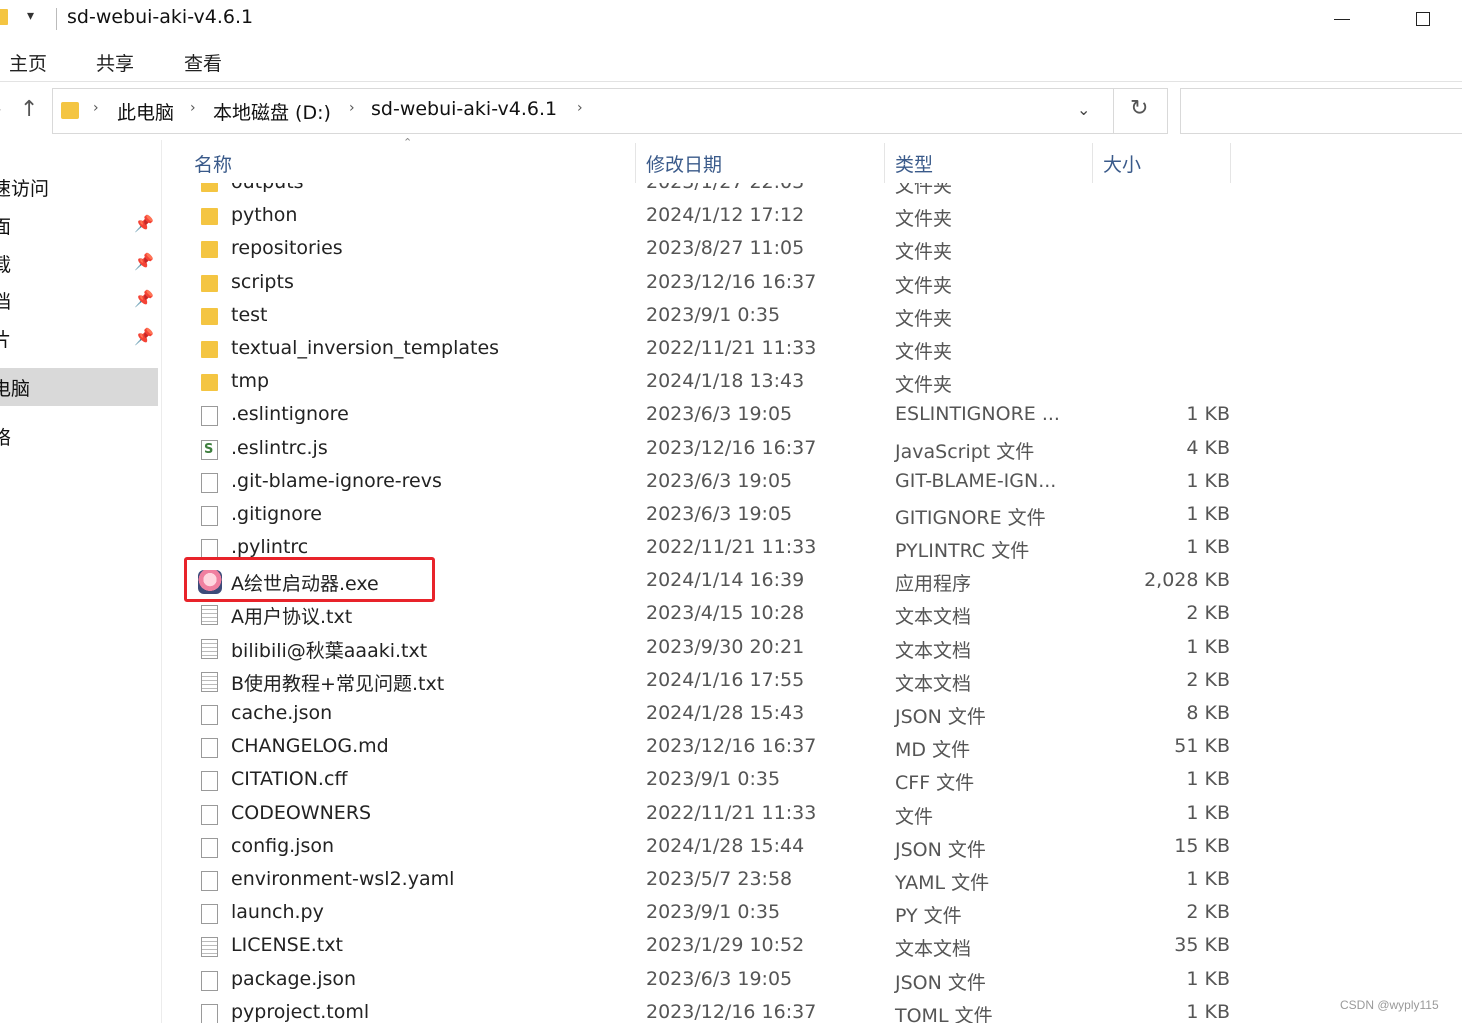  What do you see at coordinates (812, 614) in the screenshot?
I see `file-row: A用户协议.txt 2023/4/15 10:28 文本文档 2 KB` at bounding box center [812, 614].